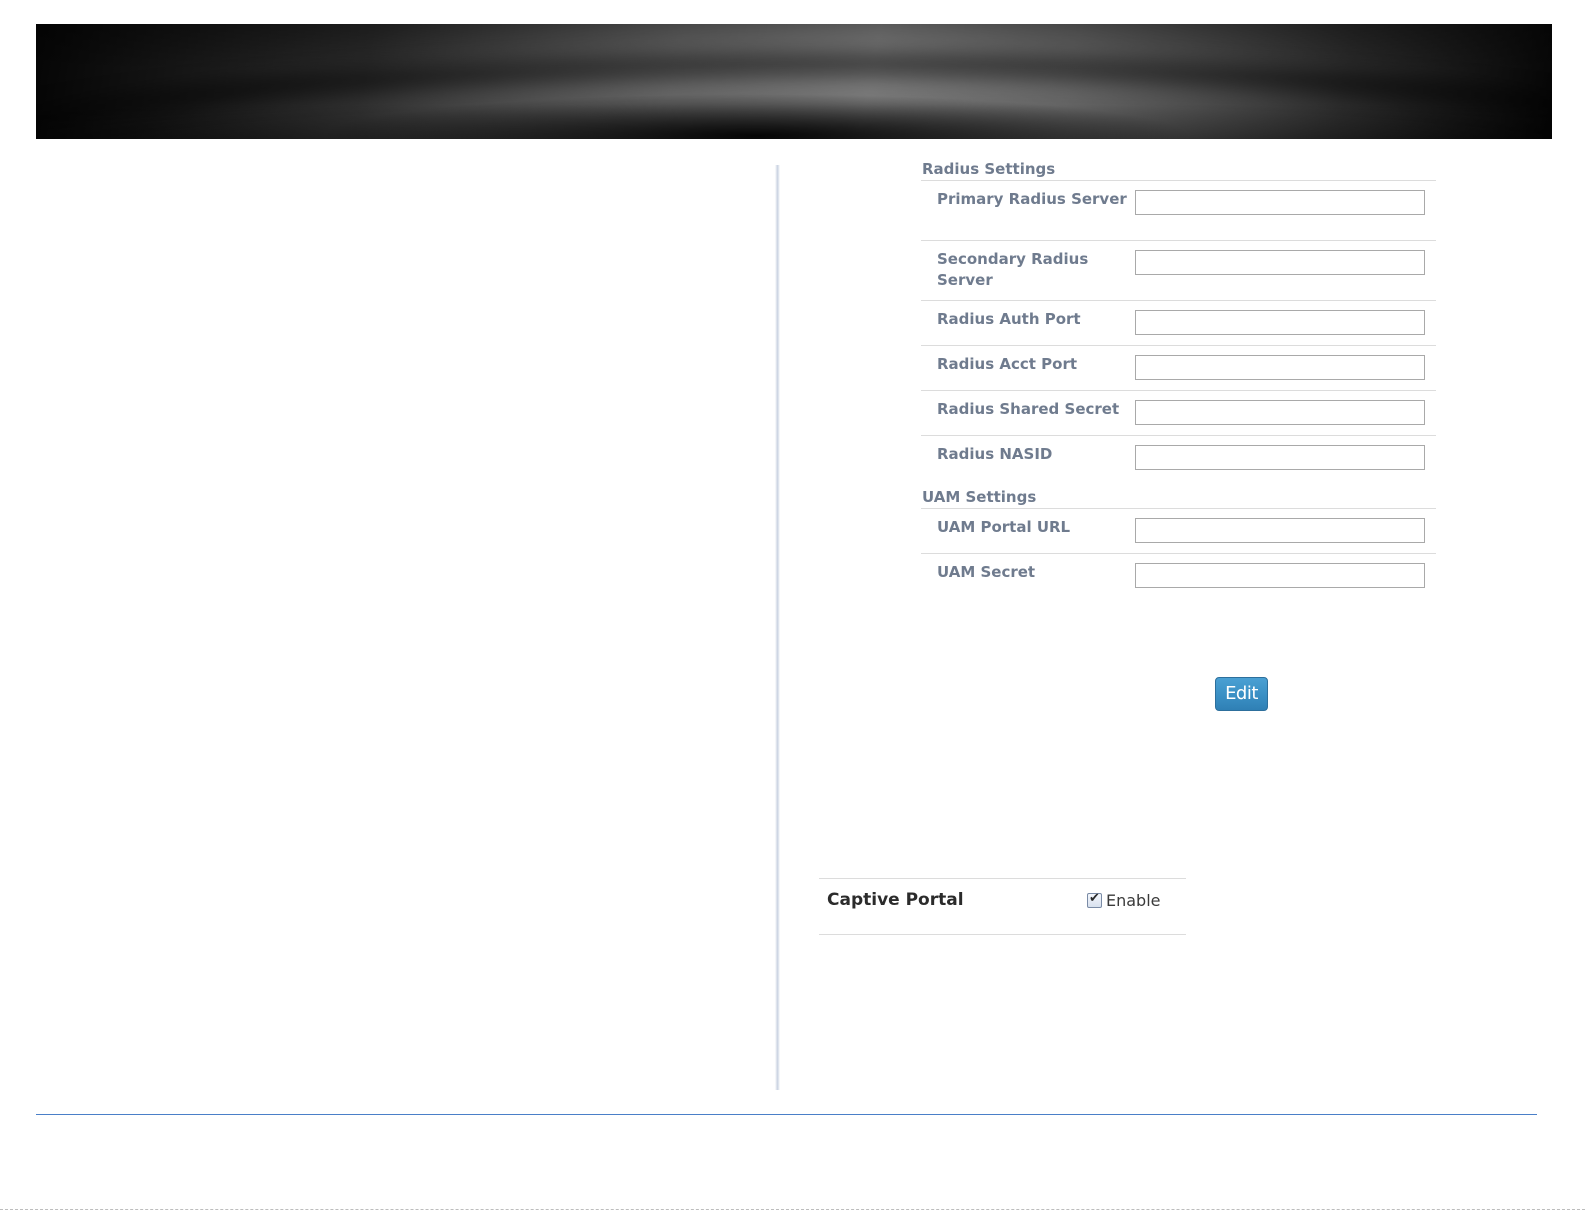  What do you see at coordinates (1133, 900) in the screenshot?
I see `captive-portal-enable-label: Enable` at bounding box center [1133, 900].